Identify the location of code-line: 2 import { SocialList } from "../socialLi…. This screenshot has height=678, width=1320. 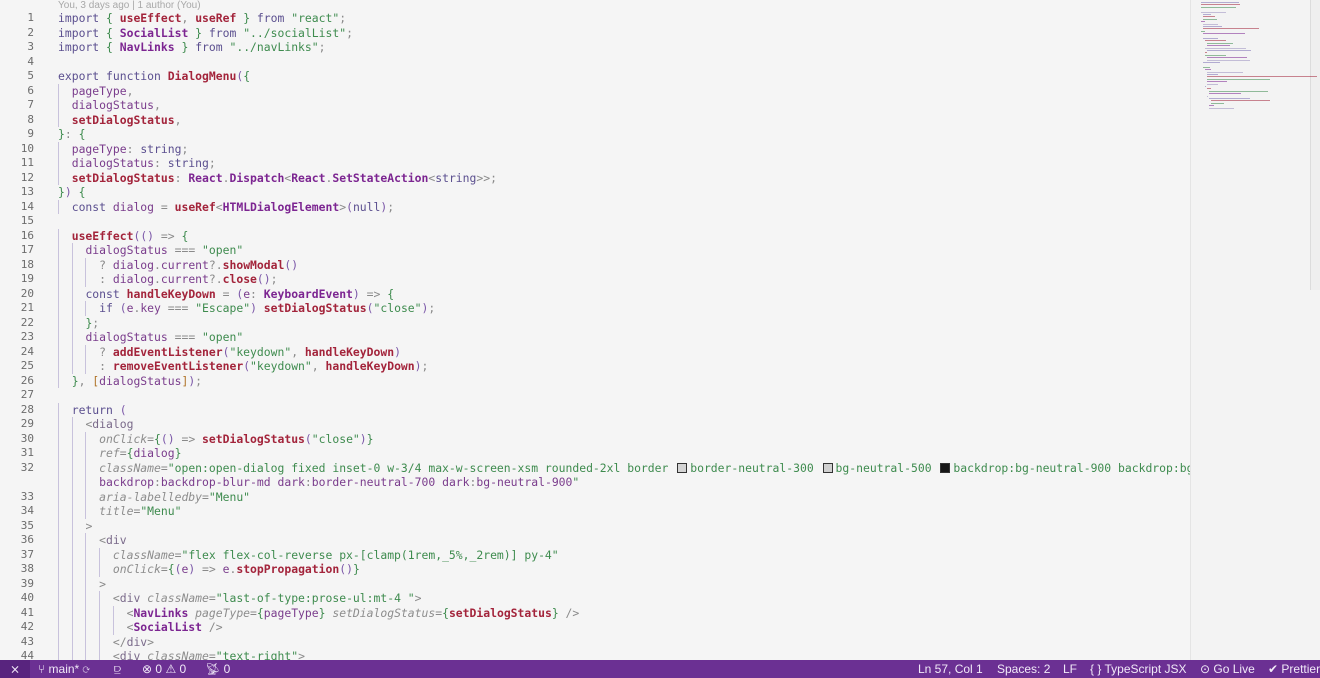
(595, 33).